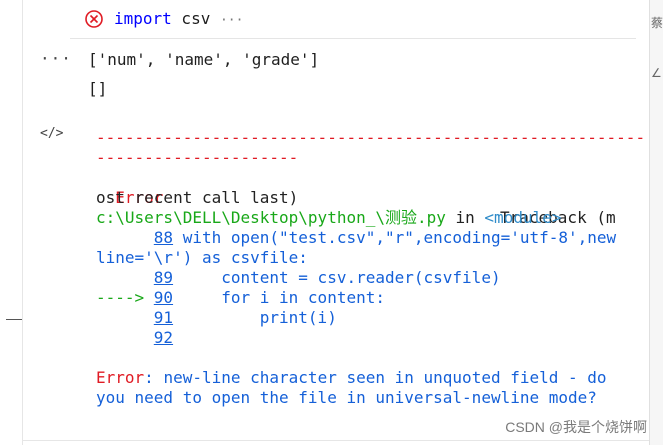  I want to click on traceback-code-line-current: ----> 90 for i in content:, so click(358, 298).